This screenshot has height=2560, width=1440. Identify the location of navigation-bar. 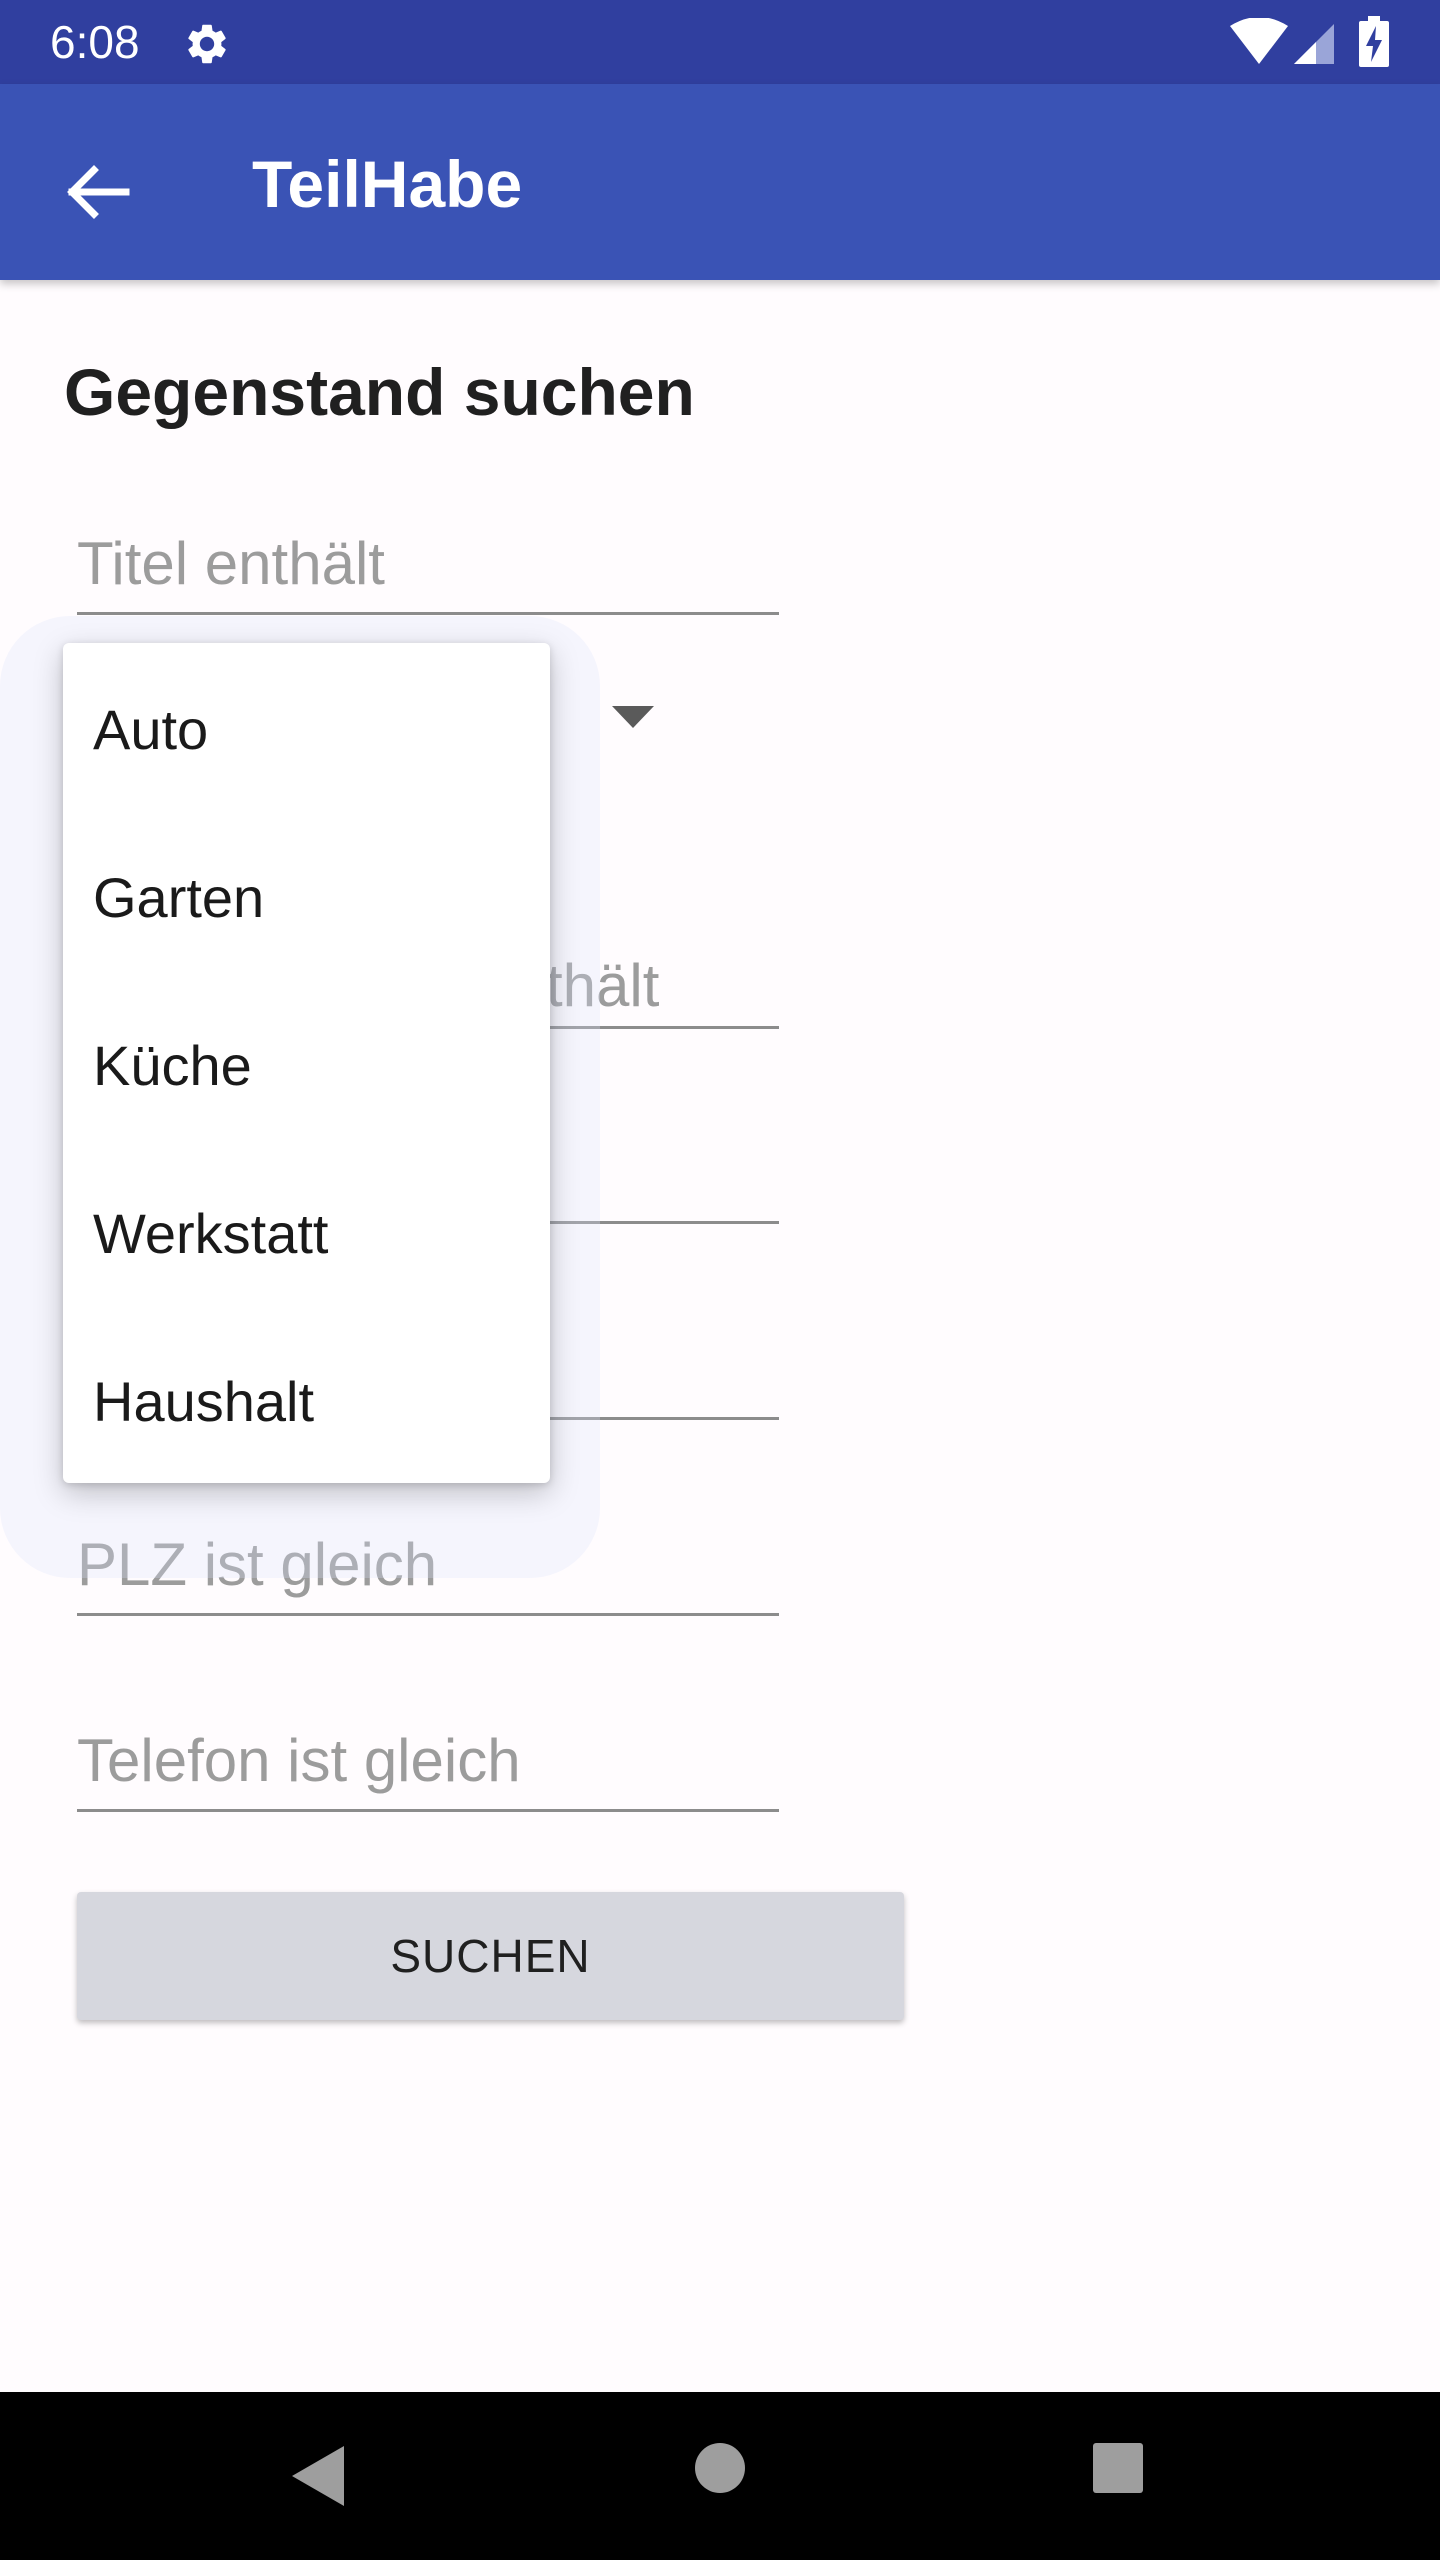
(720, 2476).